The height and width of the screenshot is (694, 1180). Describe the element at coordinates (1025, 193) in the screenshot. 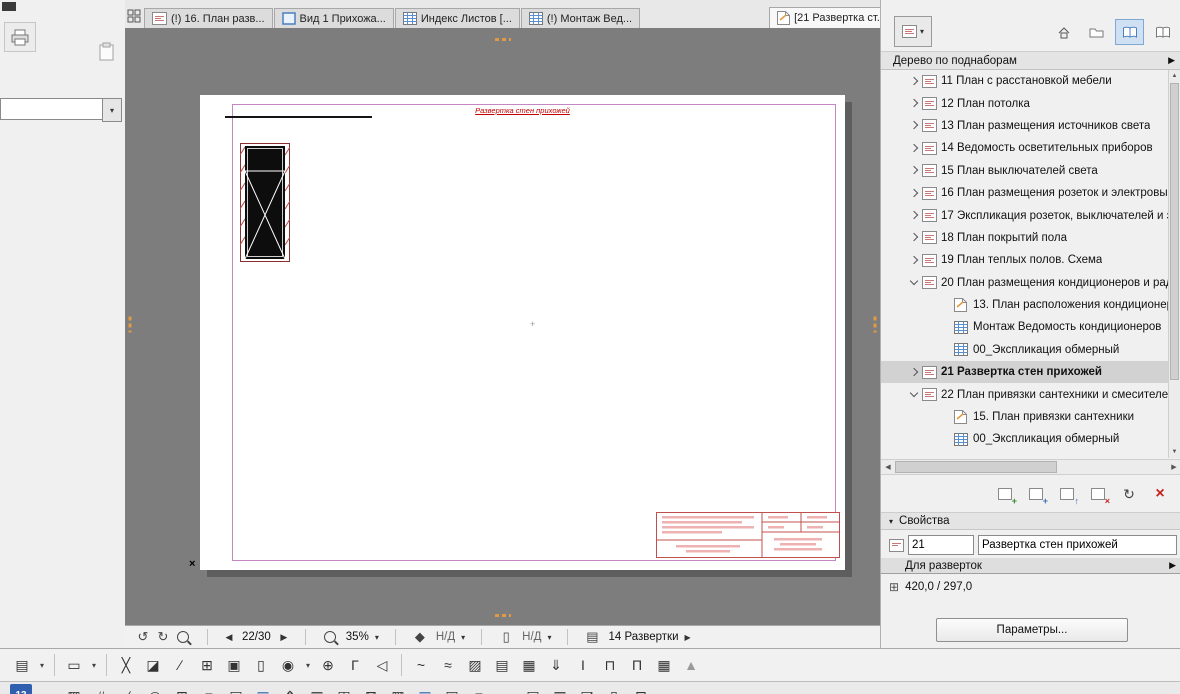

I see `tree-item: 16 План размещения розеток и электровыво` at that location.